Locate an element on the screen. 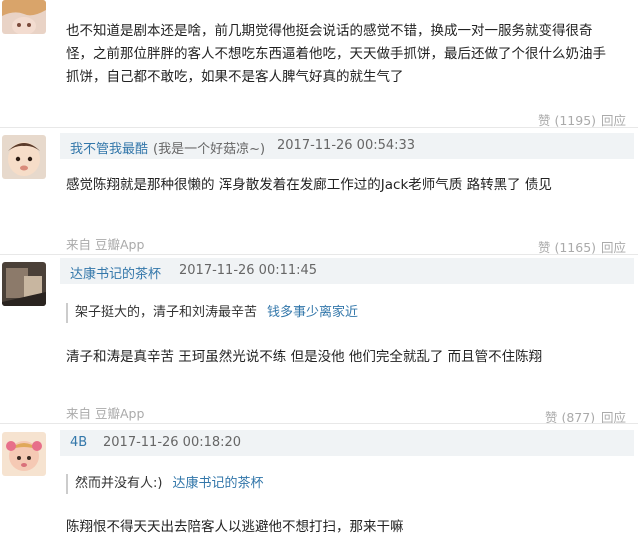 The height and width of the screenshot is (557, 638). comment-text-line: 抓饼，自己都不敢吃，如果不是客人脾气好真的就生气了 is located at coordinates (235, 77).